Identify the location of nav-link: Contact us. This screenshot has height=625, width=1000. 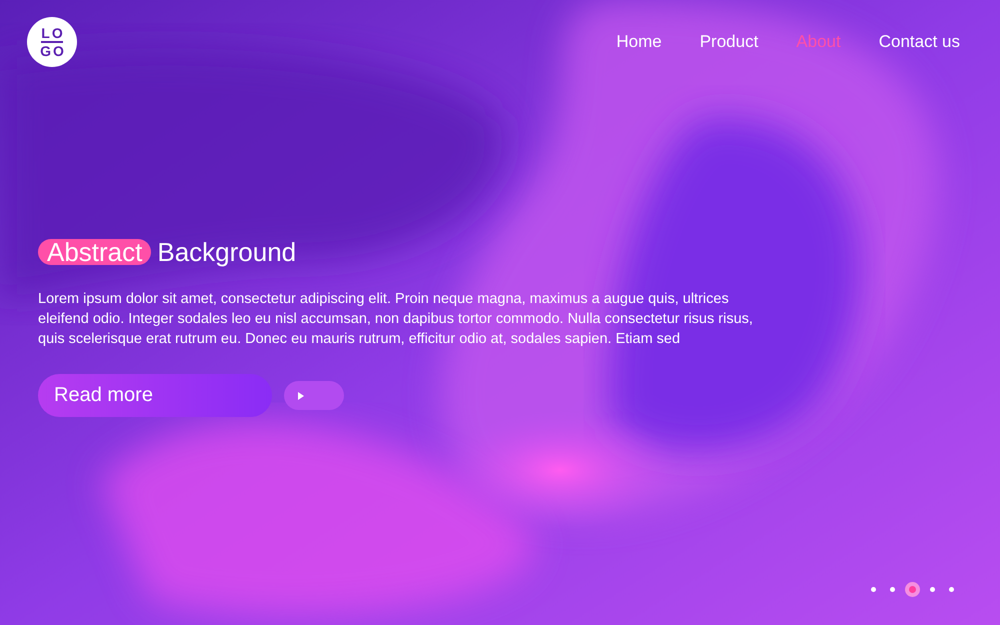
(919, 42).